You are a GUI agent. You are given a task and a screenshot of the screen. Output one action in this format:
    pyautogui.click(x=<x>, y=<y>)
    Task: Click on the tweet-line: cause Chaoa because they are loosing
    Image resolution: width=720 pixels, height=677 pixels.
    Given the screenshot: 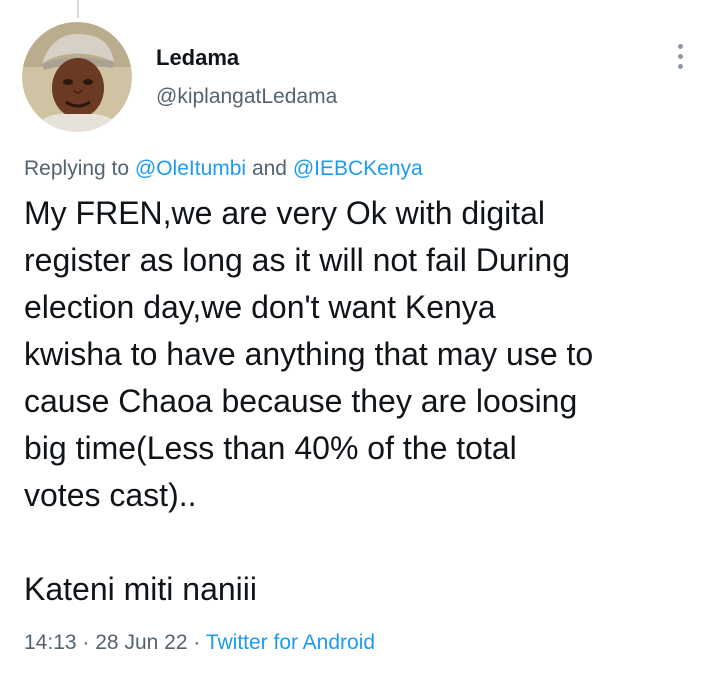 What is the action you would take?
    pyautogui.click(x=301, y=401)
    